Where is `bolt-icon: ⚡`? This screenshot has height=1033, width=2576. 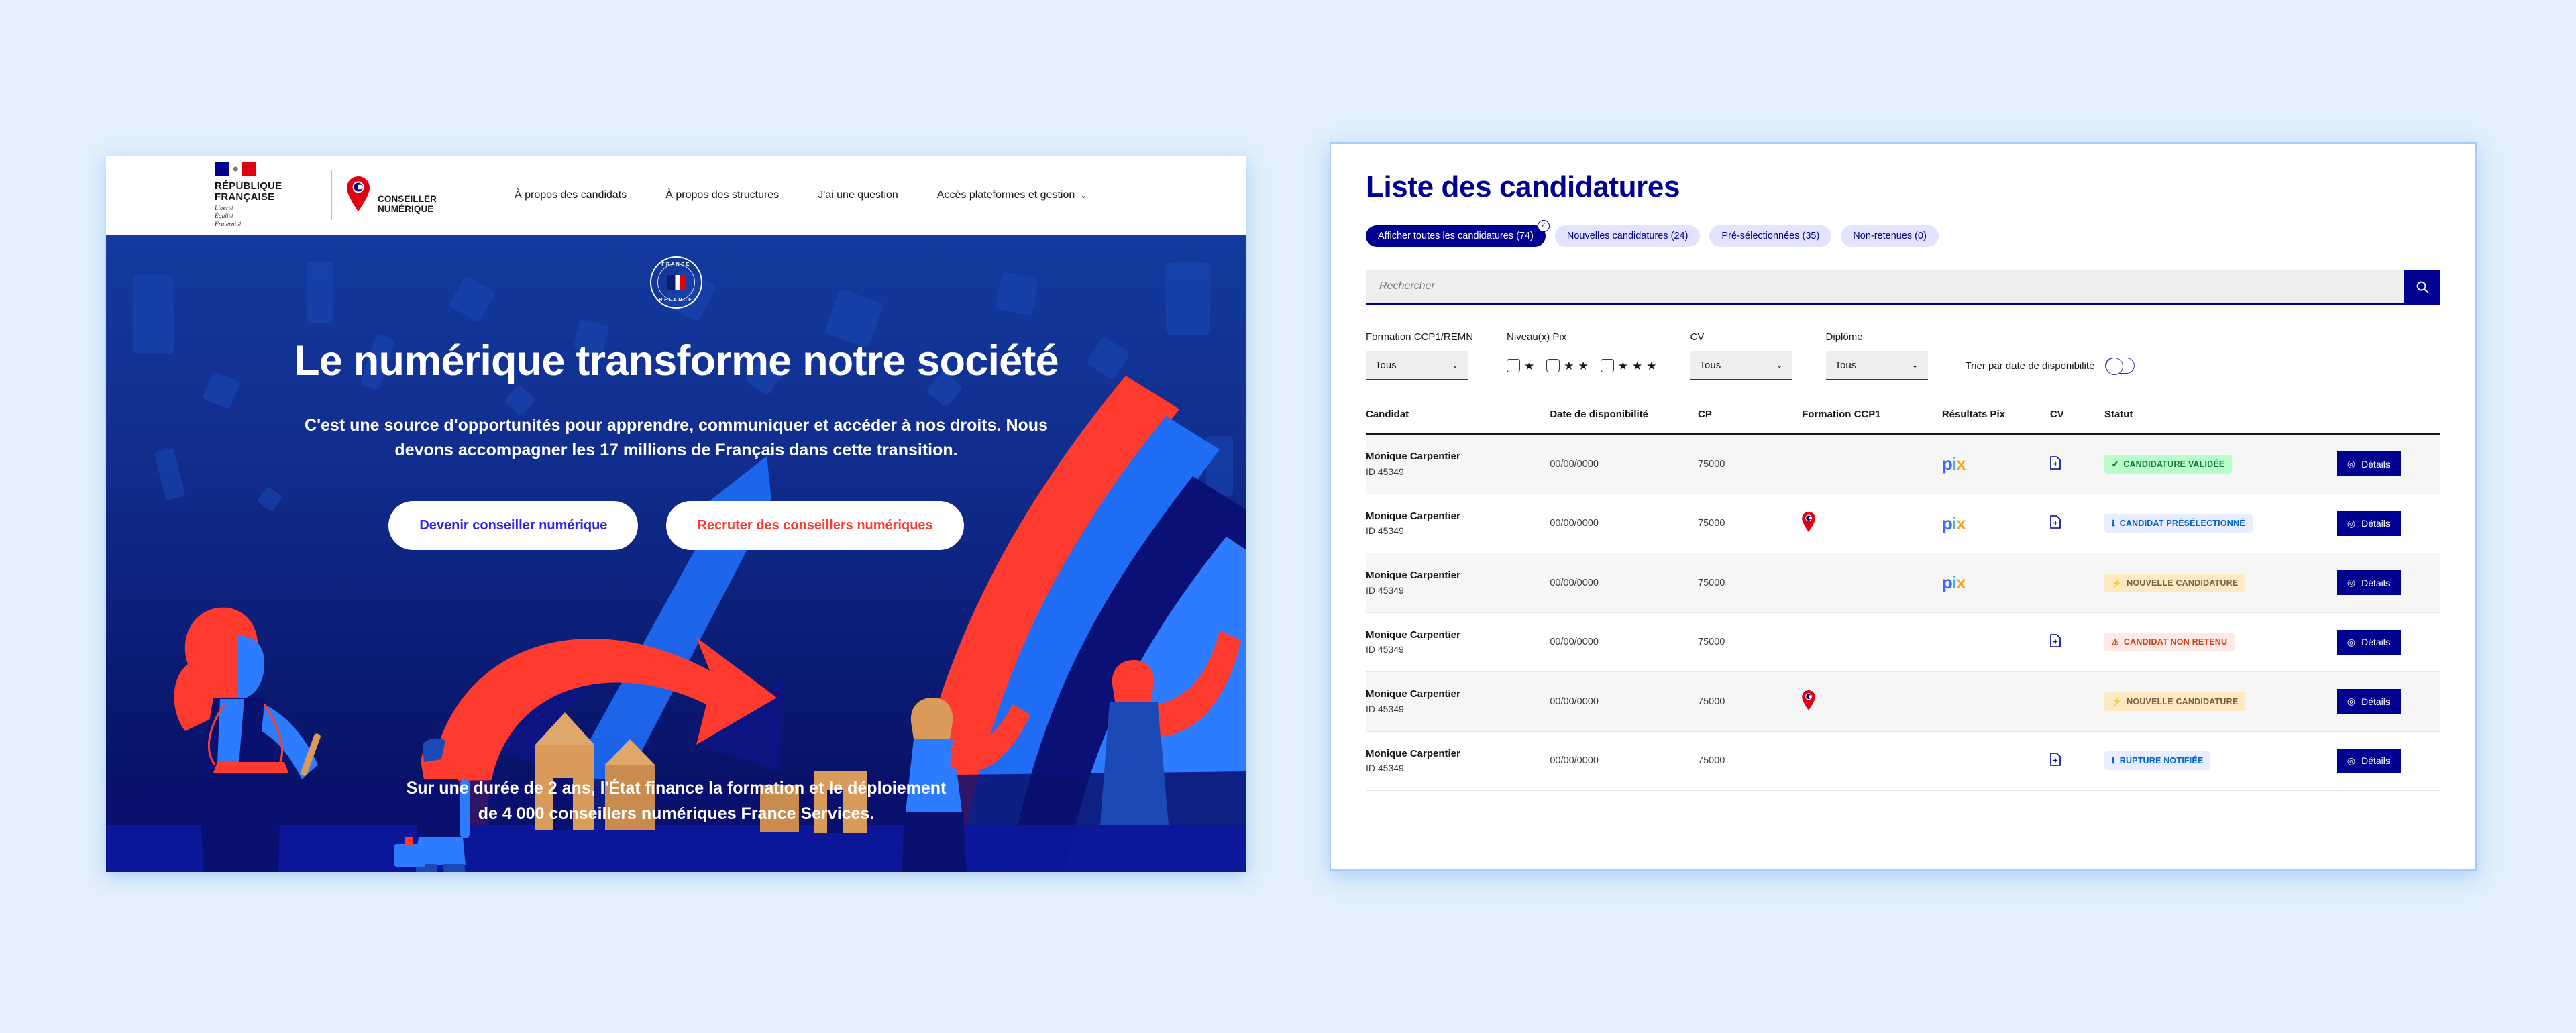
bolt-icon: ⚡ is located at coordinates (2117, 701).